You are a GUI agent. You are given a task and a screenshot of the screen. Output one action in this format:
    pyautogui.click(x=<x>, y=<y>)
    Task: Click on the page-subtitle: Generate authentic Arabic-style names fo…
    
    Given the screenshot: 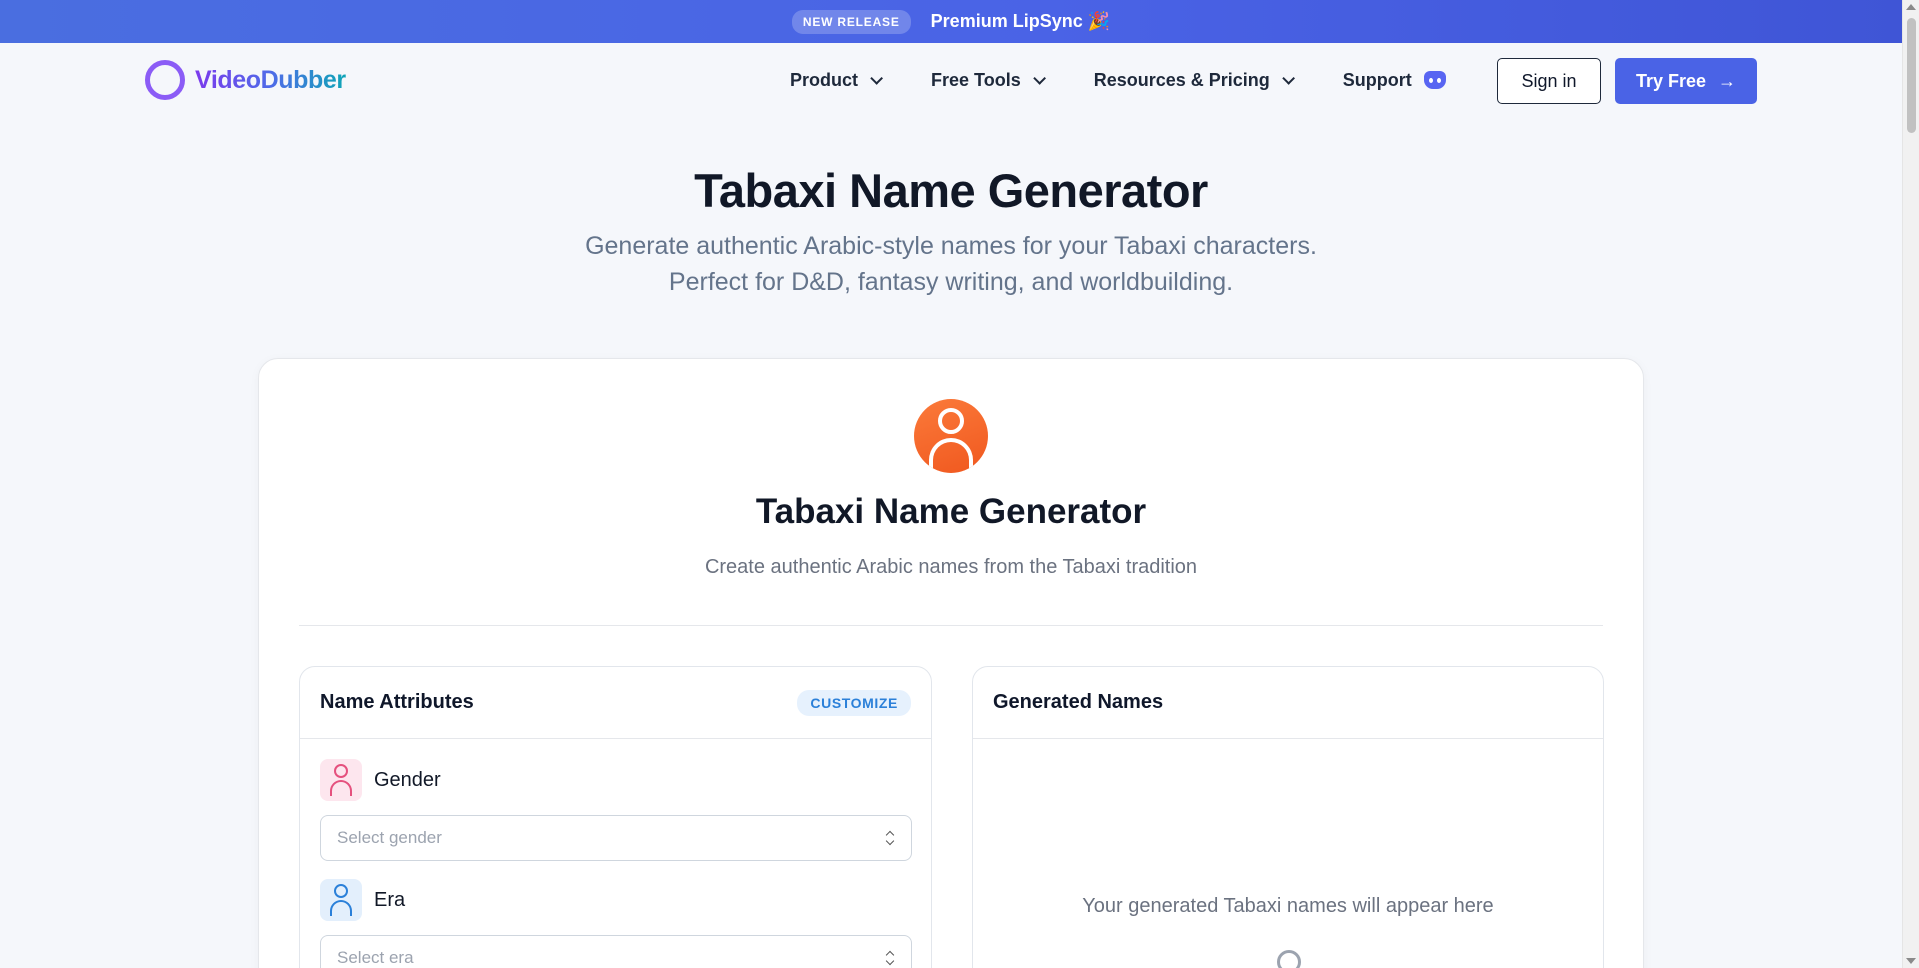 What is the action you would take?
    pyautogui.click(x=951, y=264)
    